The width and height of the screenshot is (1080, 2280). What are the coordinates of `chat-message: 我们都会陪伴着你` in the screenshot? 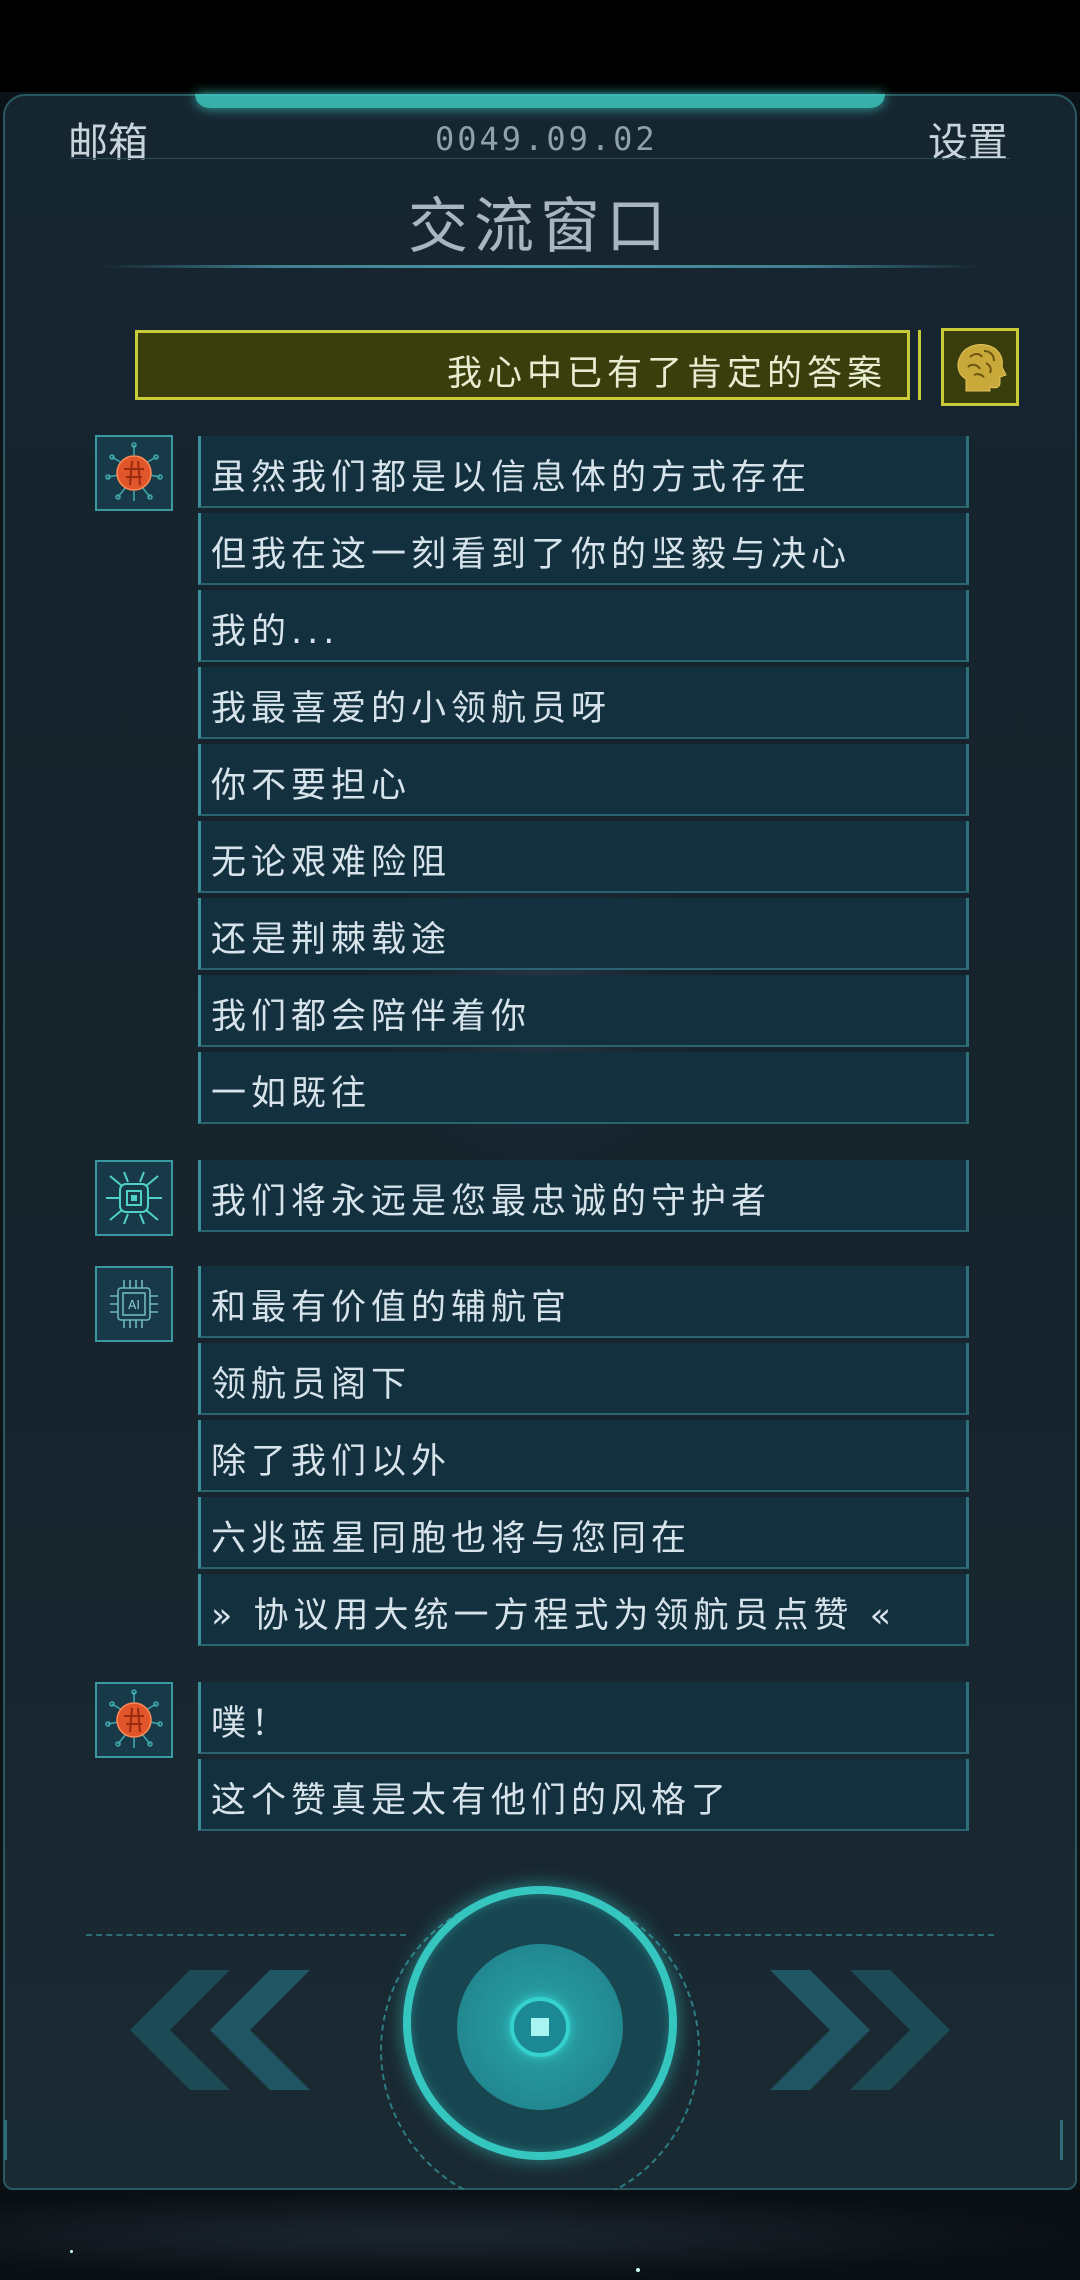 It's located at (583, 1011).